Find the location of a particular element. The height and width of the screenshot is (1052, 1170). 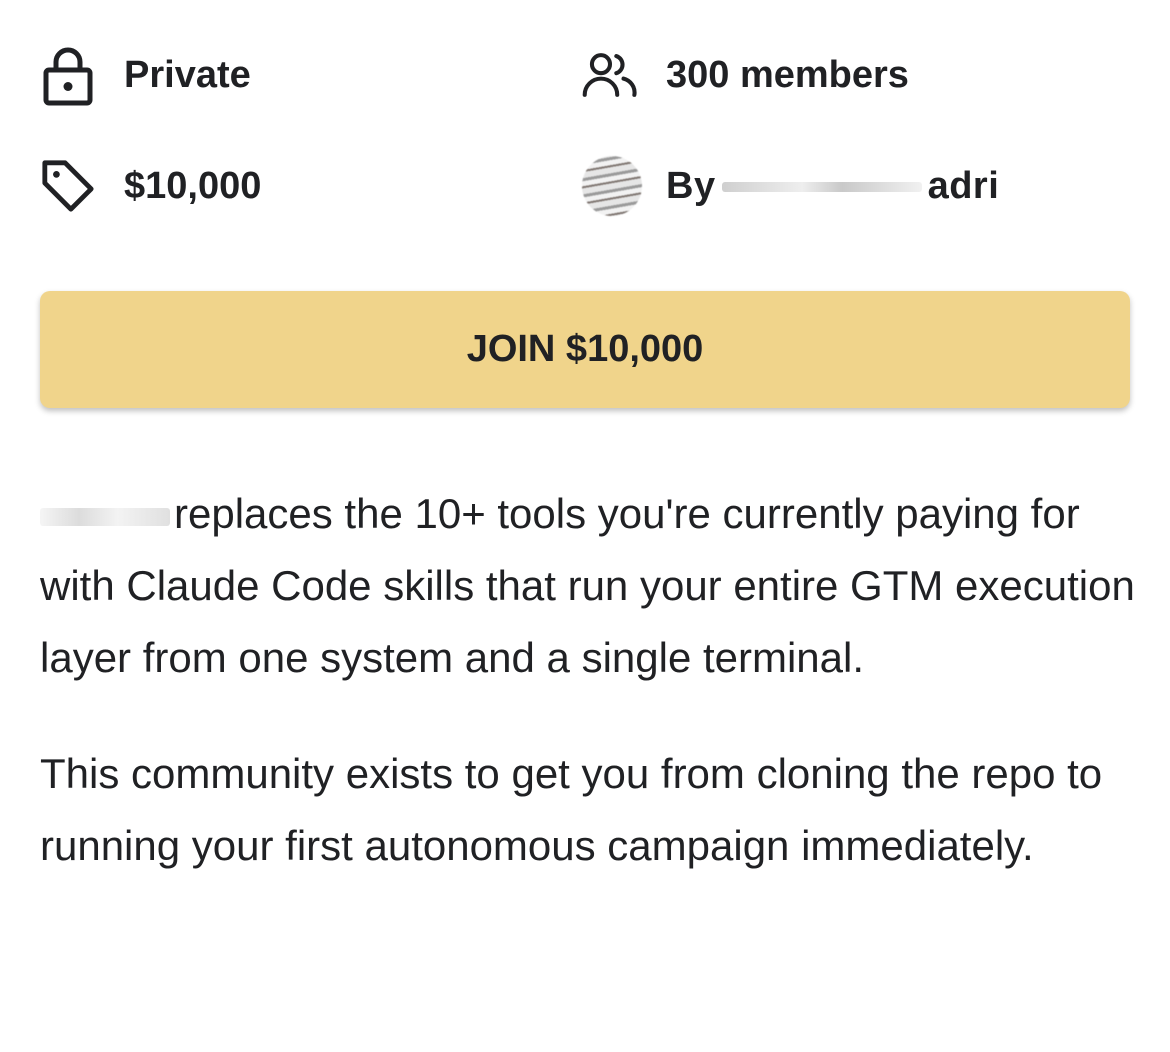

join-button: JOIN $10,000 is located at coordinates (585, 349).